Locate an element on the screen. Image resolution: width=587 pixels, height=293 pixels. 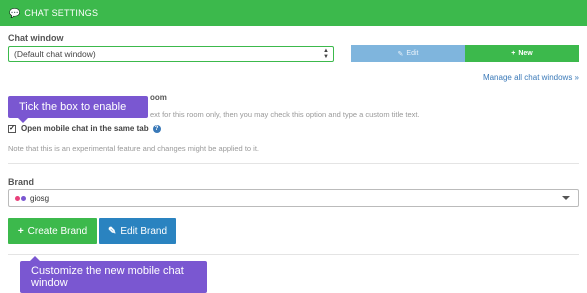
header-title: CHAT SETTINGS is located at coordinates (61, 13).